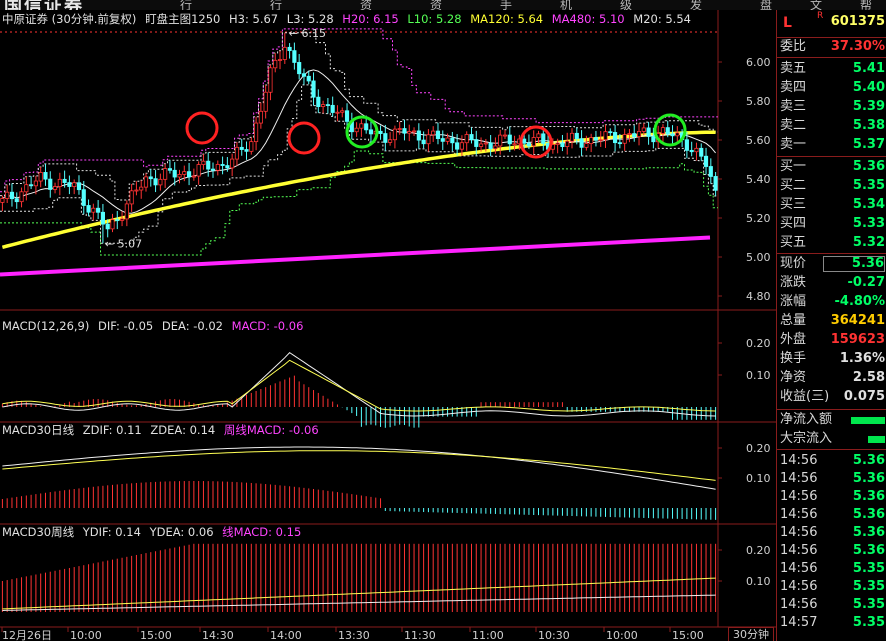 This screenshot has width=886, height=641. Describe the element at coordinates (793, 144) in the screenshot. I see `ask-level-label: 卖一` at that location.